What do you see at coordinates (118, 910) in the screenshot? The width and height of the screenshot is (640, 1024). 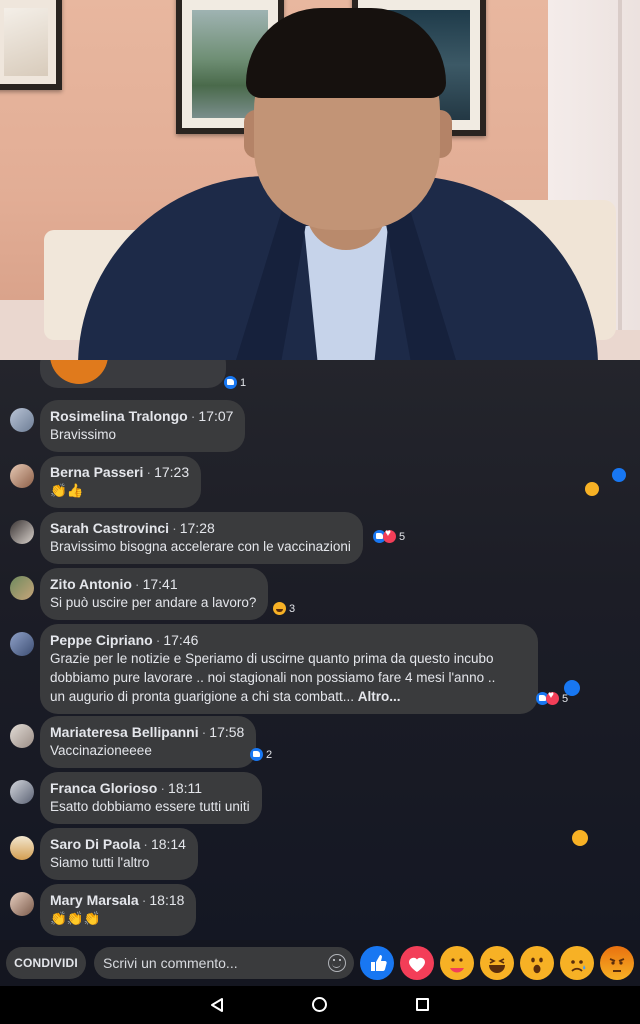 I see `comment-bubble: Mary Marsala · 18:18 👏👏👏` at bounding box center [118, 910].